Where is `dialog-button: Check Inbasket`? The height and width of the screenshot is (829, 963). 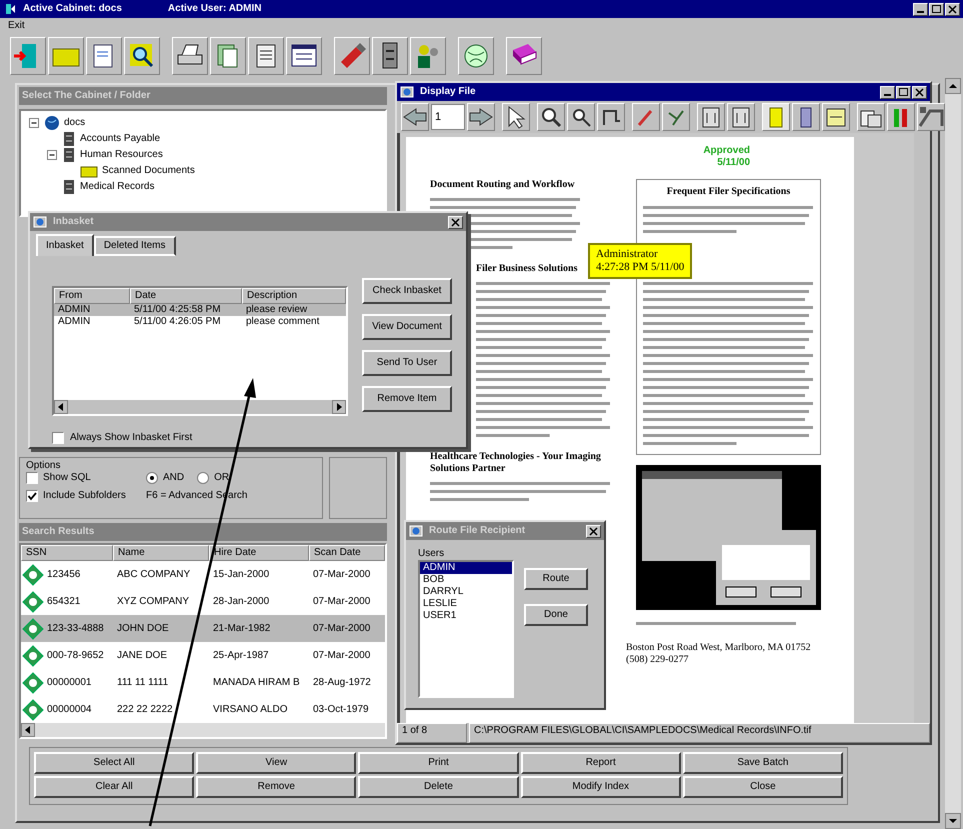 dialog-button: Check Inbasket is located at coordinates (407, 291).